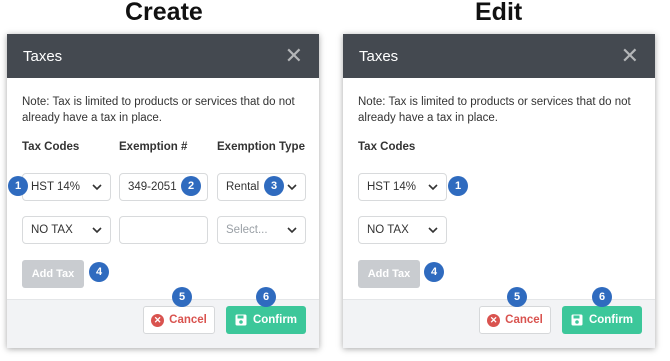  I want to click on annotation-badge-3: 3, so click(274, 186).